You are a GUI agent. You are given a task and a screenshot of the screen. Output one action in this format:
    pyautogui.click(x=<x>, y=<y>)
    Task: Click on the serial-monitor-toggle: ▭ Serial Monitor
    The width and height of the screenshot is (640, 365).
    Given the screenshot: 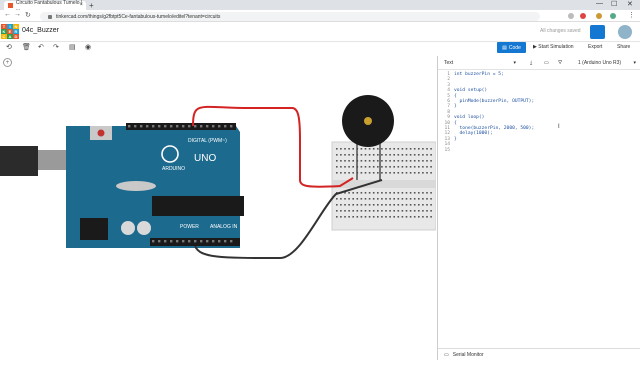 What is the action you would take?
    pyautogui.click(x=539, y=354)
    